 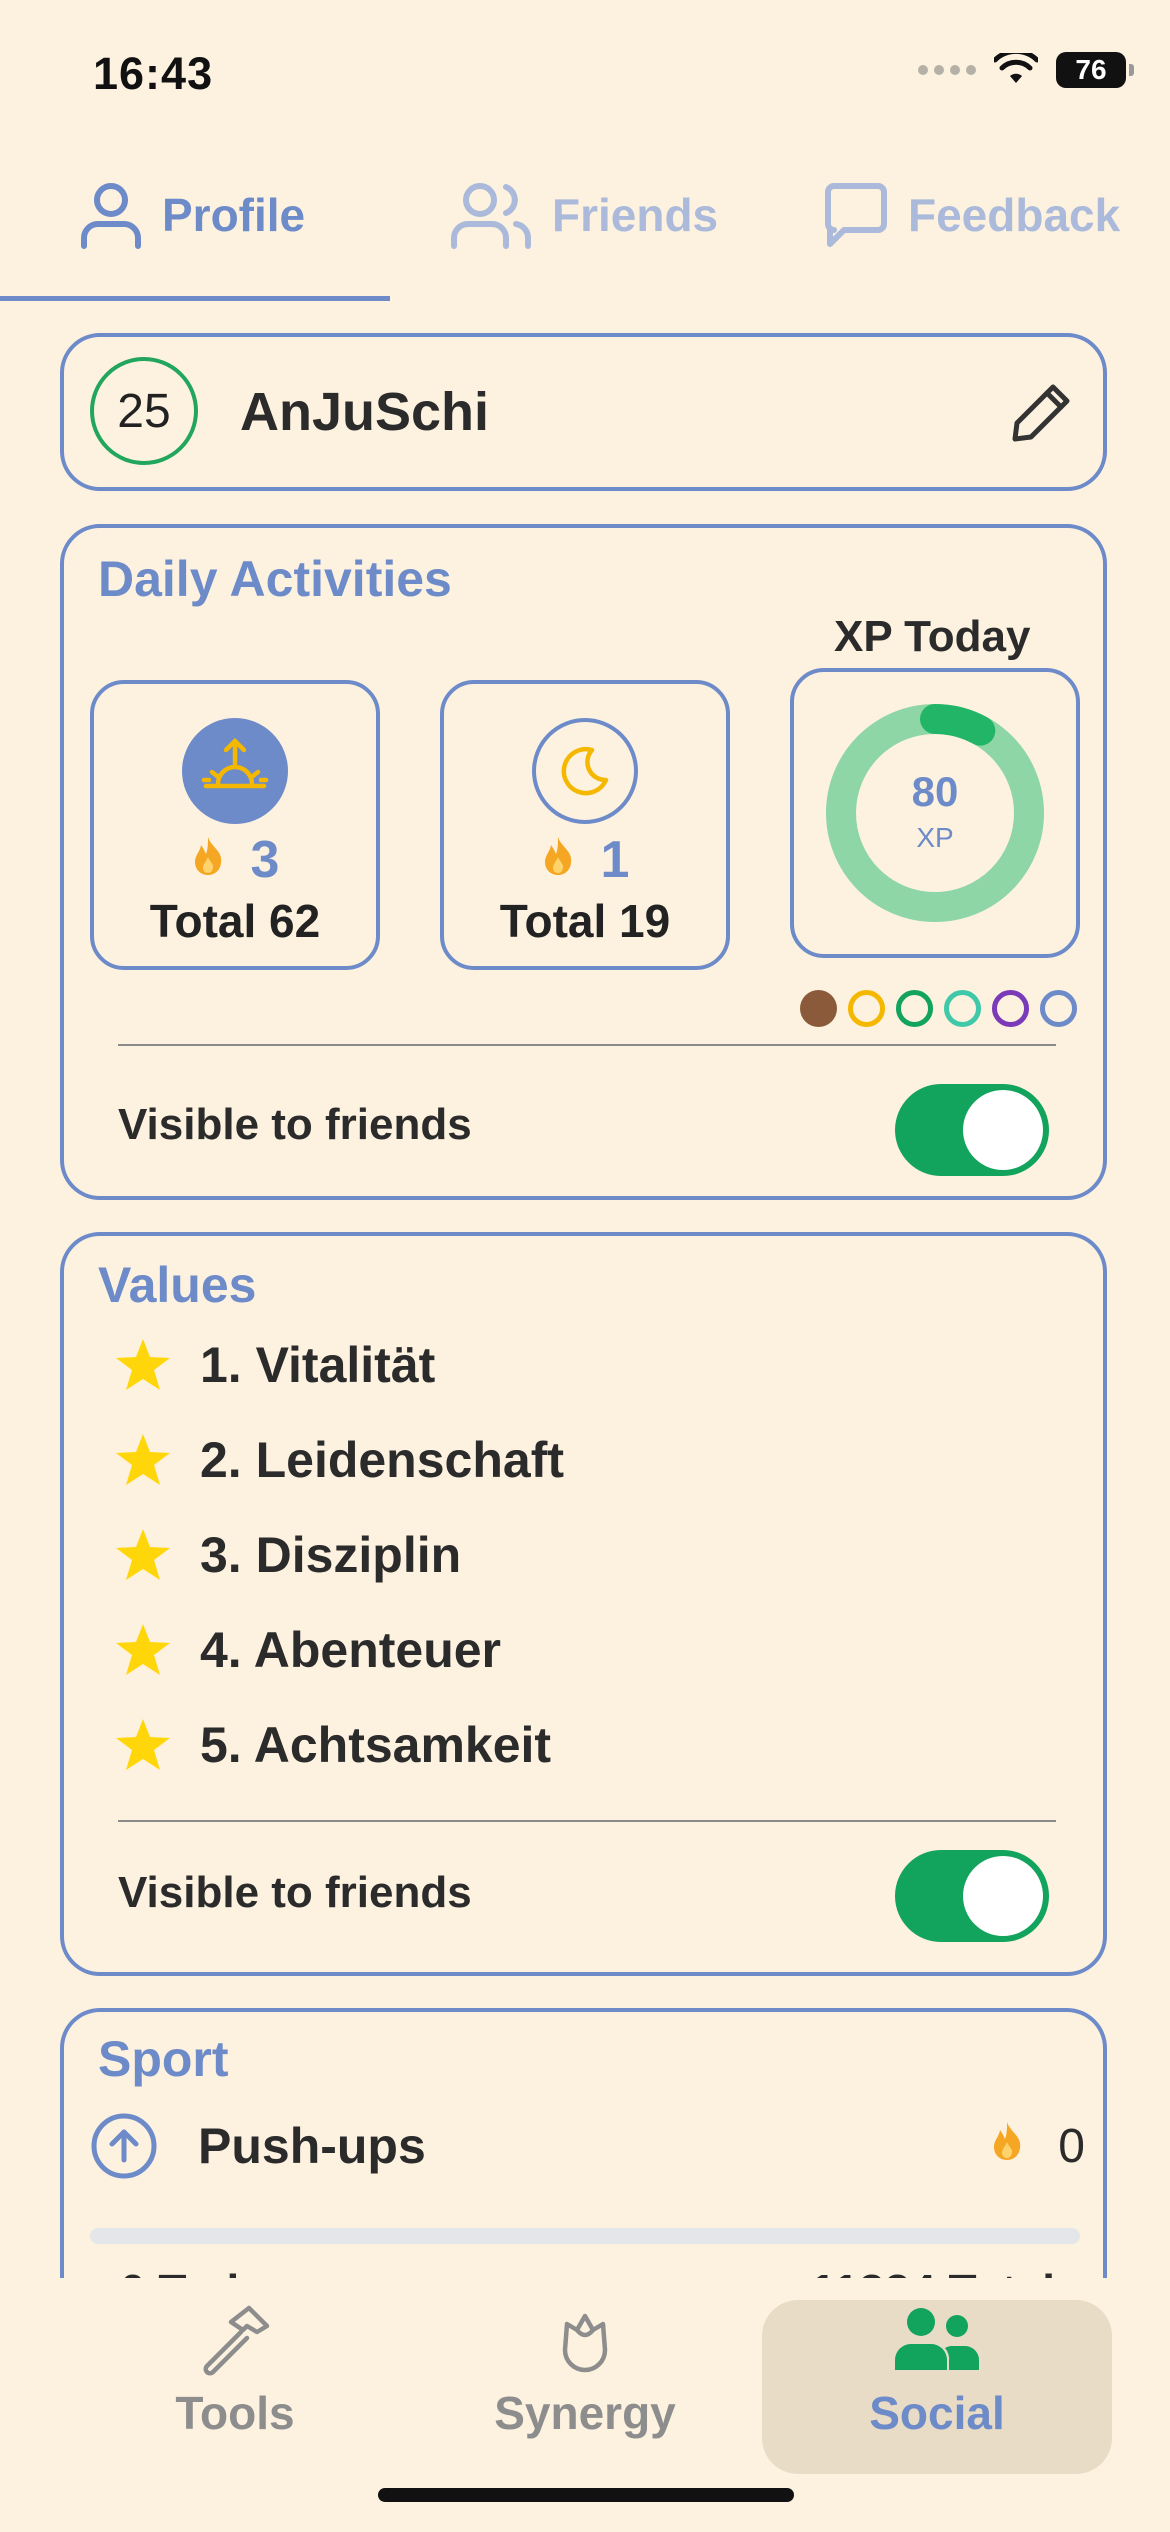 I want to click on flame-icon, so click(x=1007, y=2146).